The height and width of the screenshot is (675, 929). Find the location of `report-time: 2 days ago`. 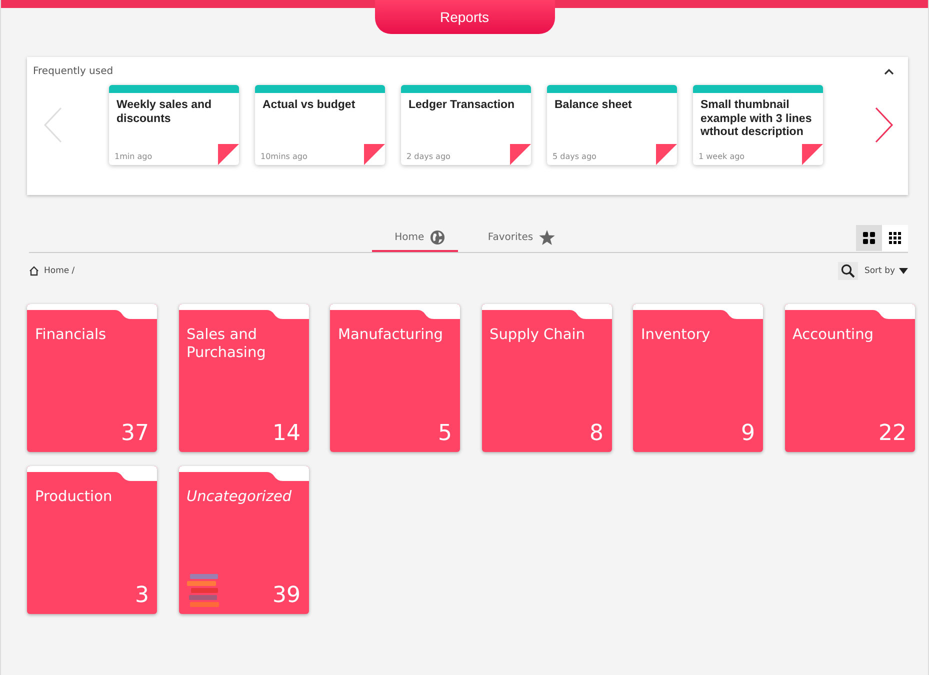

report-time: 2 days ago is located at coordinates (428, 157).